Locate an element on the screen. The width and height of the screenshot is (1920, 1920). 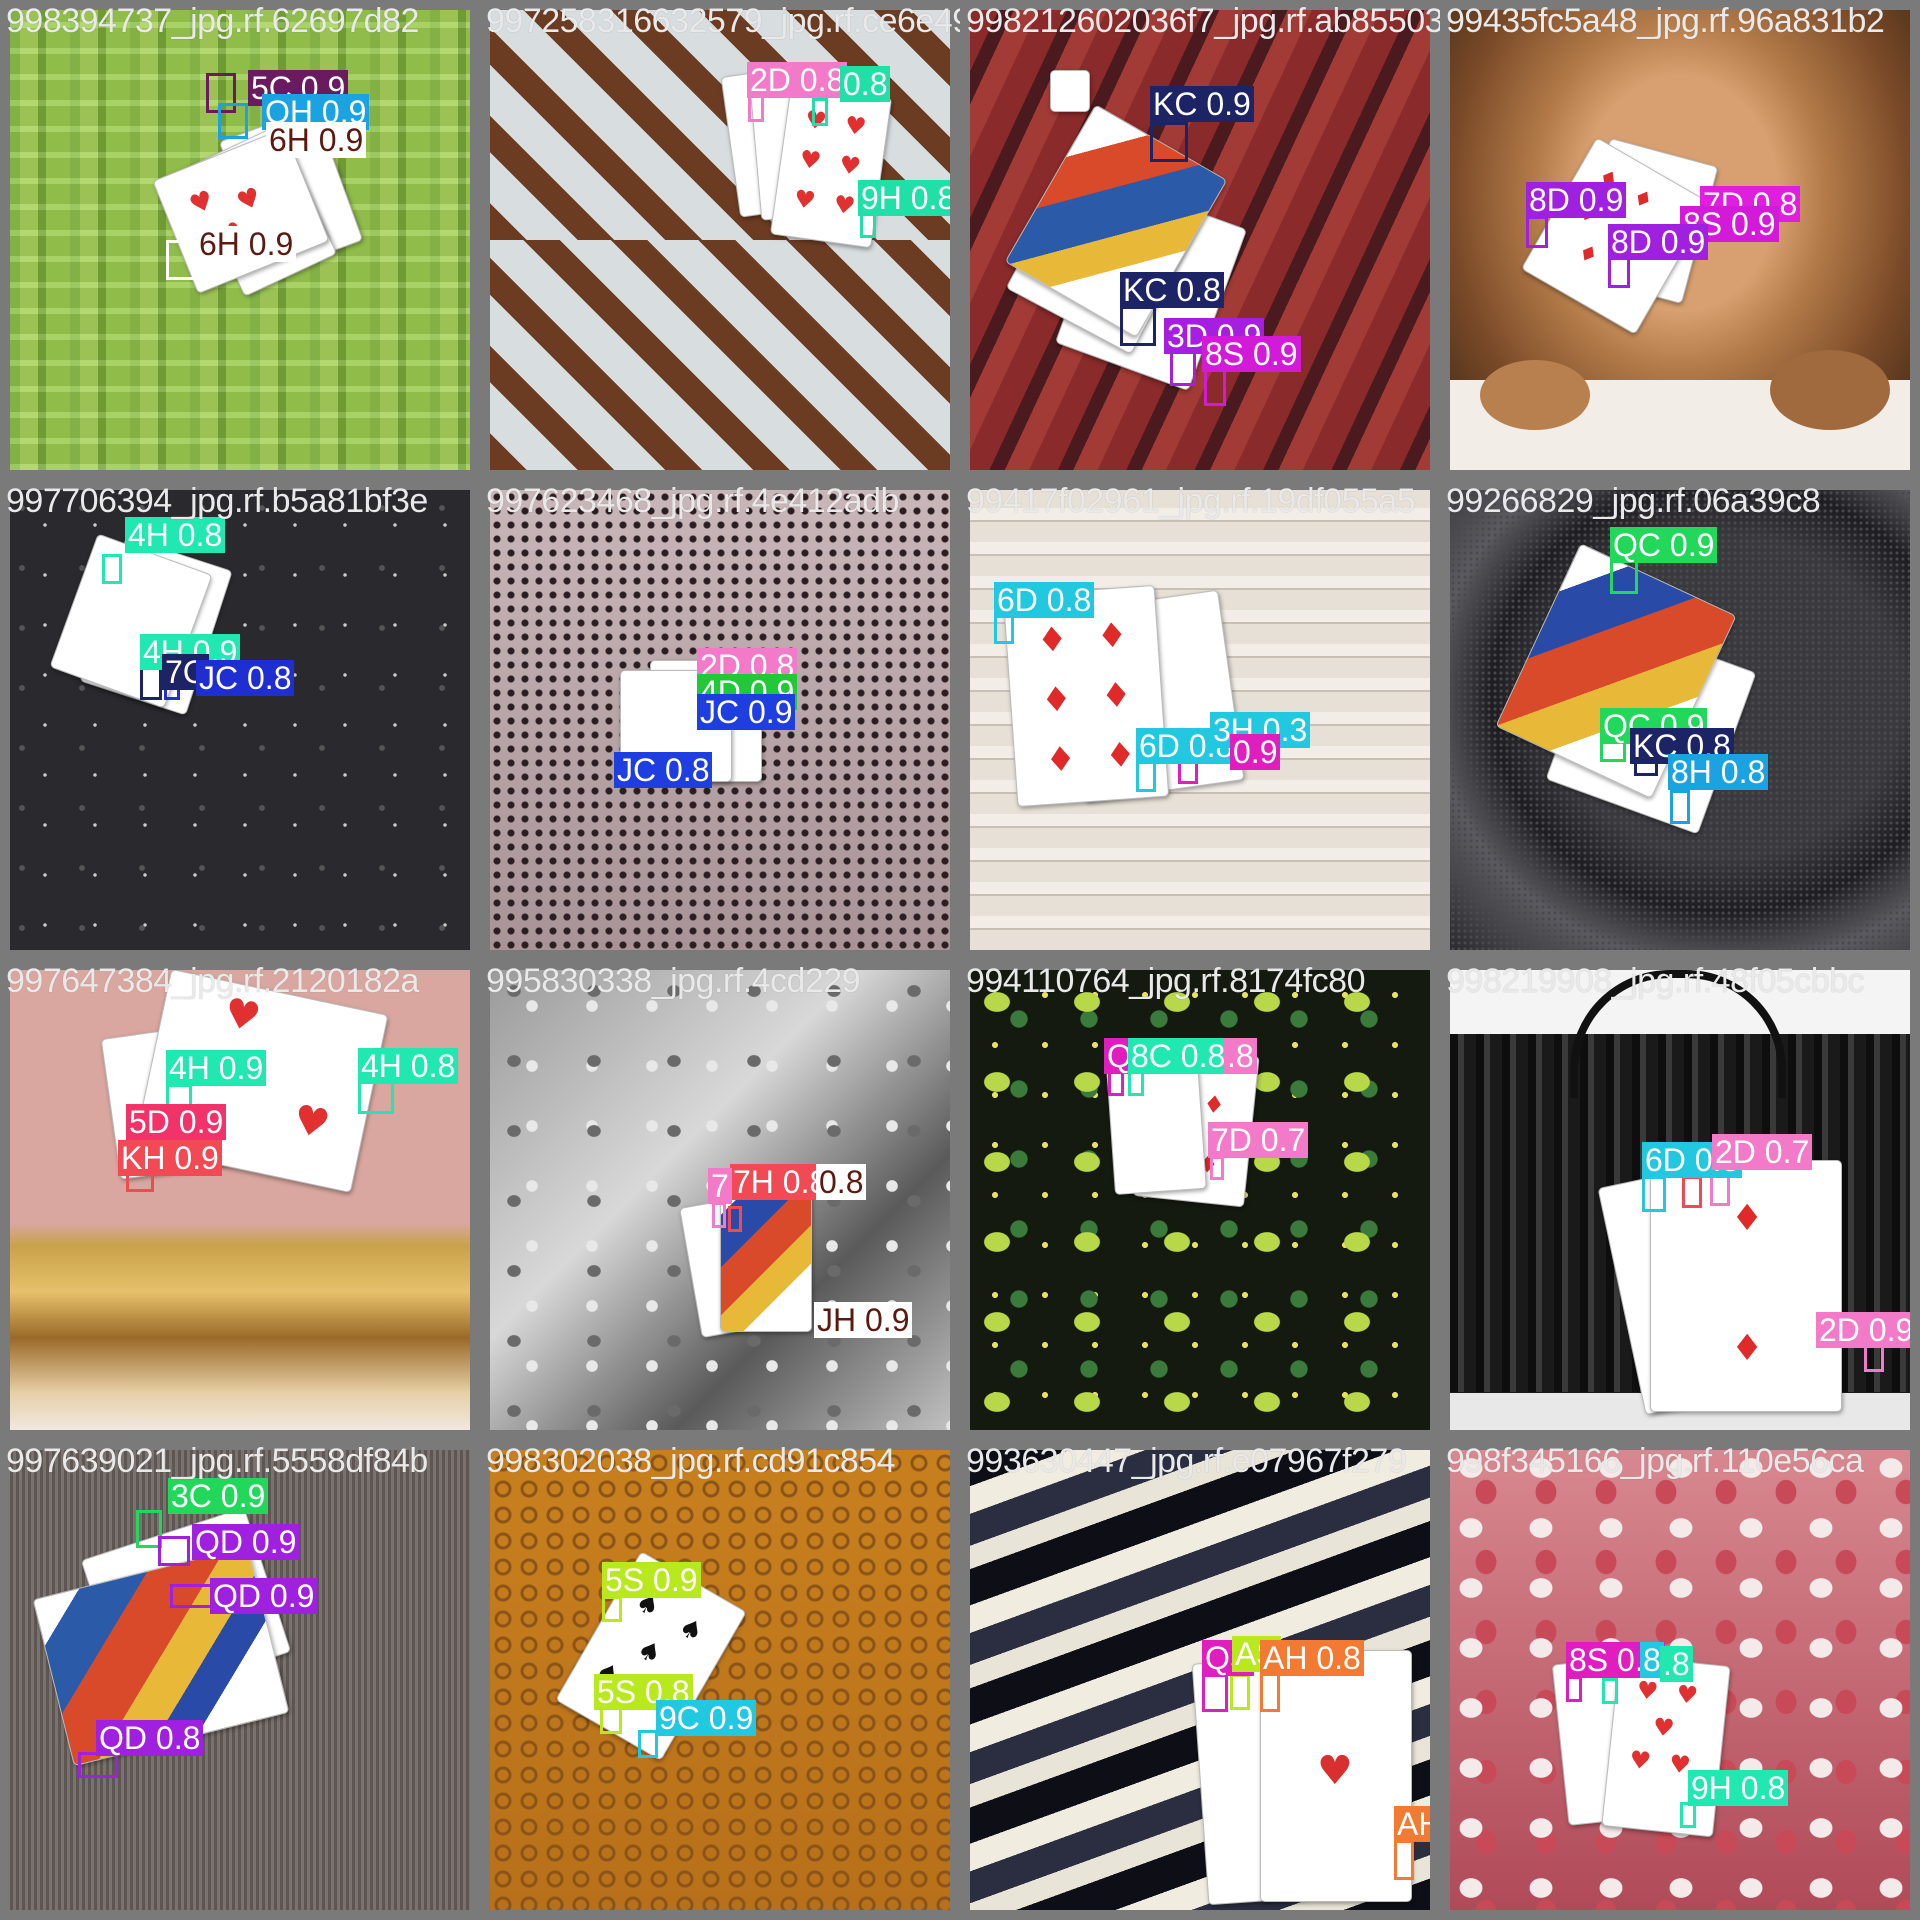
image-filename: 99417f02961_jpg.rf.19df055a5 is located at coordinates (1191, 501).